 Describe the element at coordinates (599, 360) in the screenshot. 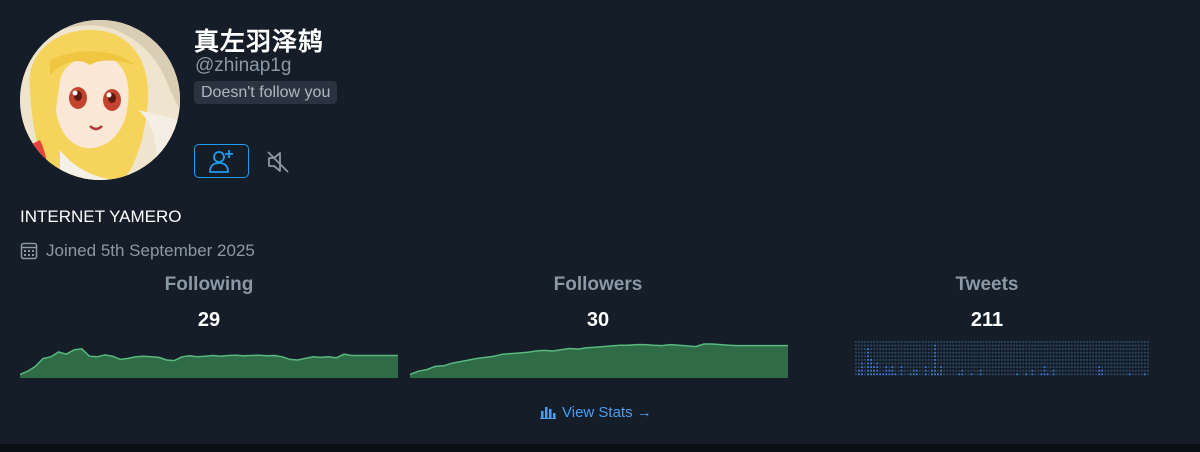

I see `followers-trend-chart` at that location.